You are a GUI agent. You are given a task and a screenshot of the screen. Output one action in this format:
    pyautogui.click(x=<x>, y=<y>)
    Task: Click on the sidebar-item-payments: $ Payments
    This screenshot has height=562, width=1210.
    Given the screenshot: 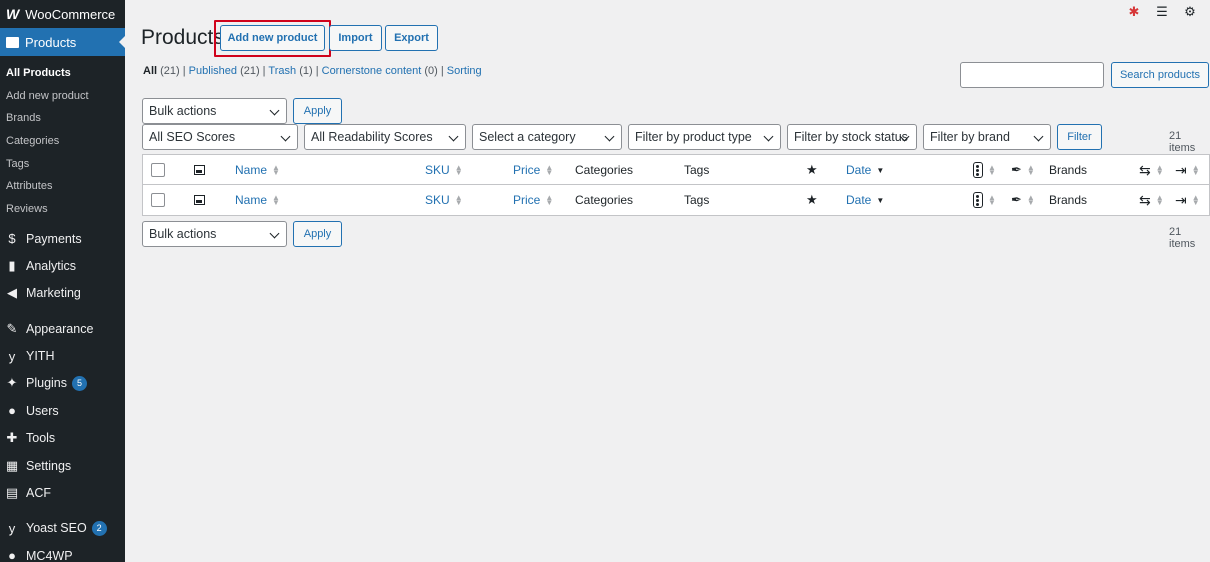 What is the action you would take?
    pyautogui.click(x=62, y=238)
    